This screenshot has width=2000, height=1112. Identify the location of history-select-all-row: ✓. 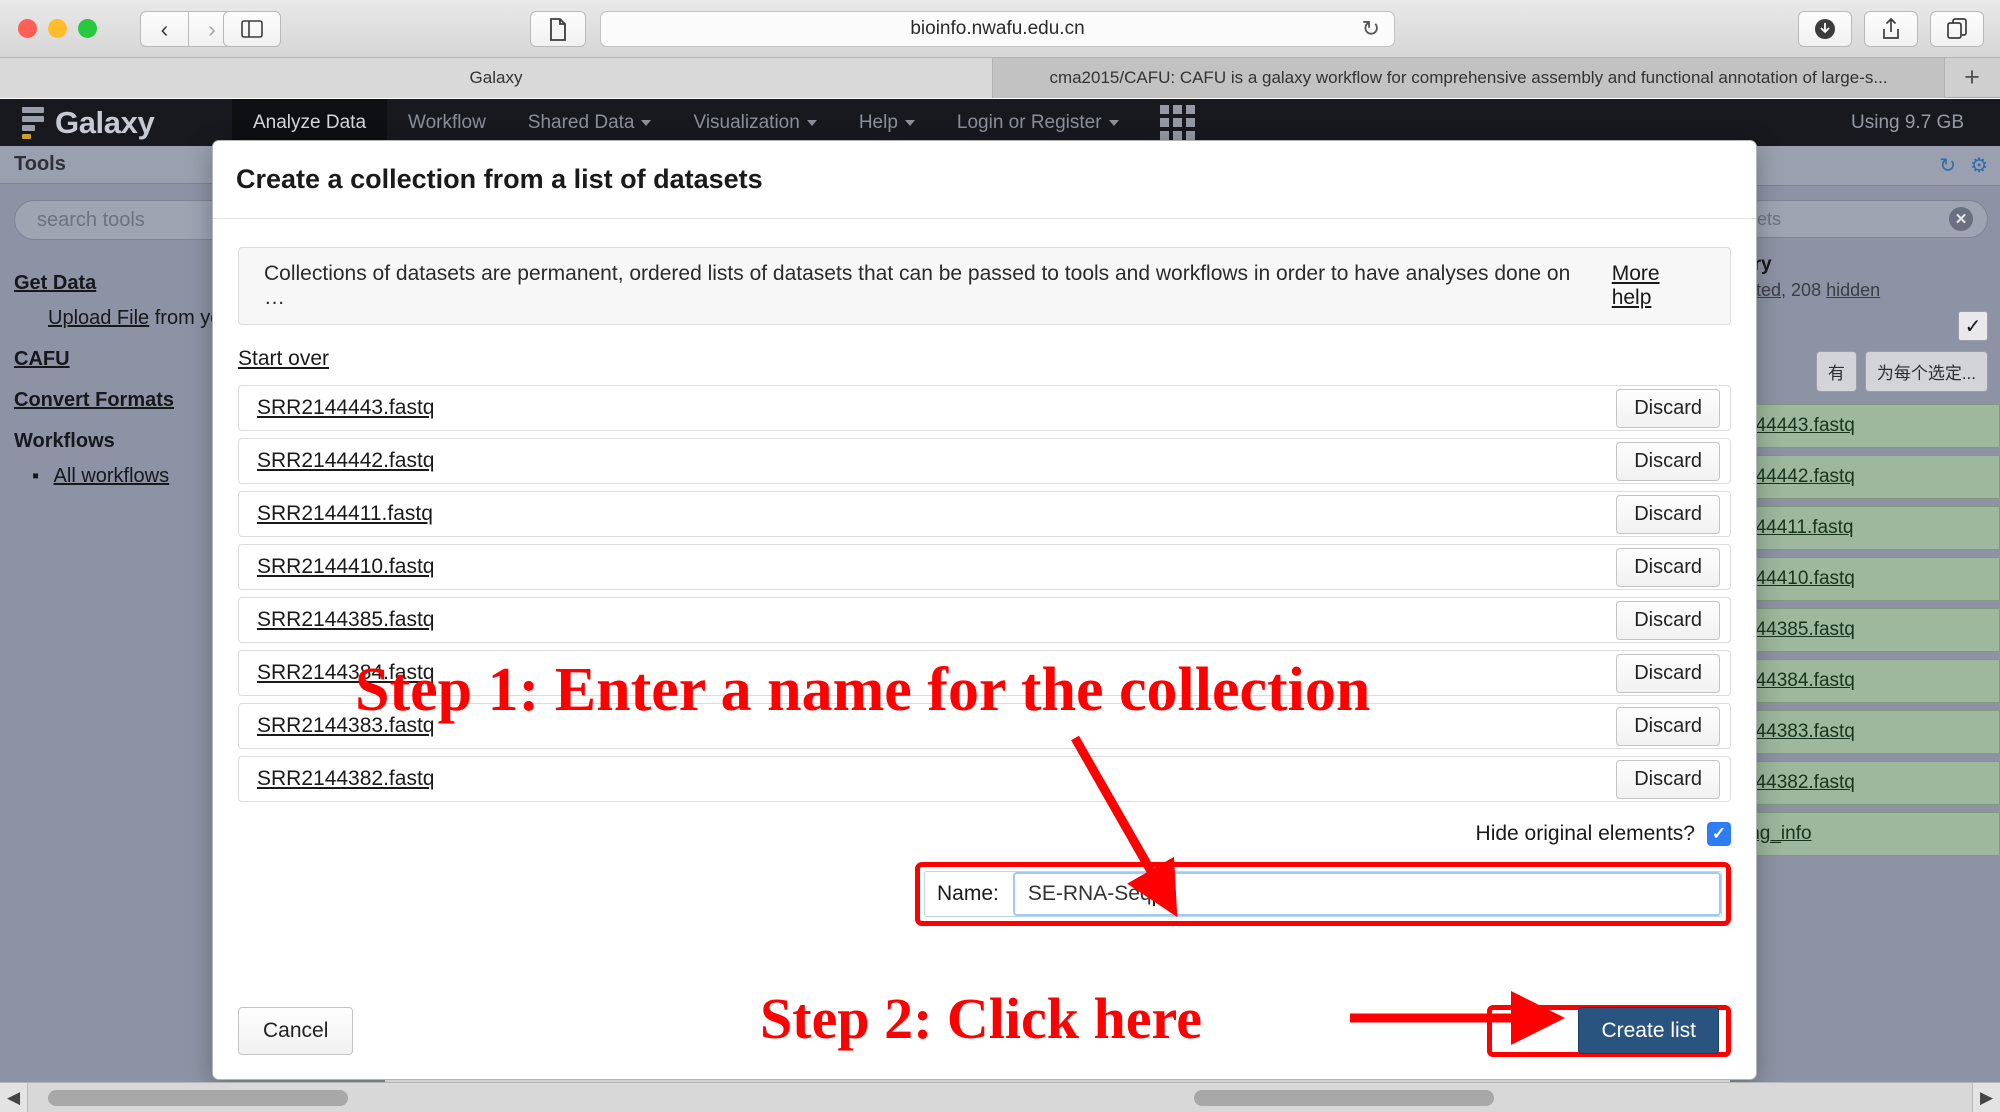
(1865, 321).